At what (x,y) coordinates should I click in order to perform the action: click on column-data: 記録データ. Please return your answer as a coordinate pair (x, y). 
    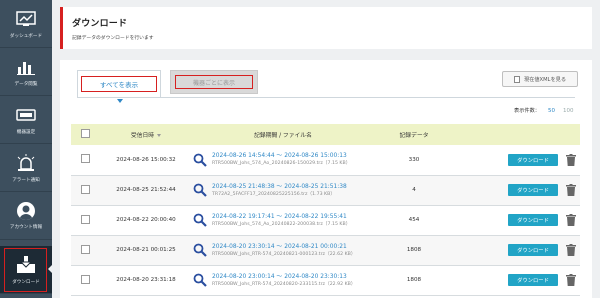
    Looking at the image, I should click on (414, 136).